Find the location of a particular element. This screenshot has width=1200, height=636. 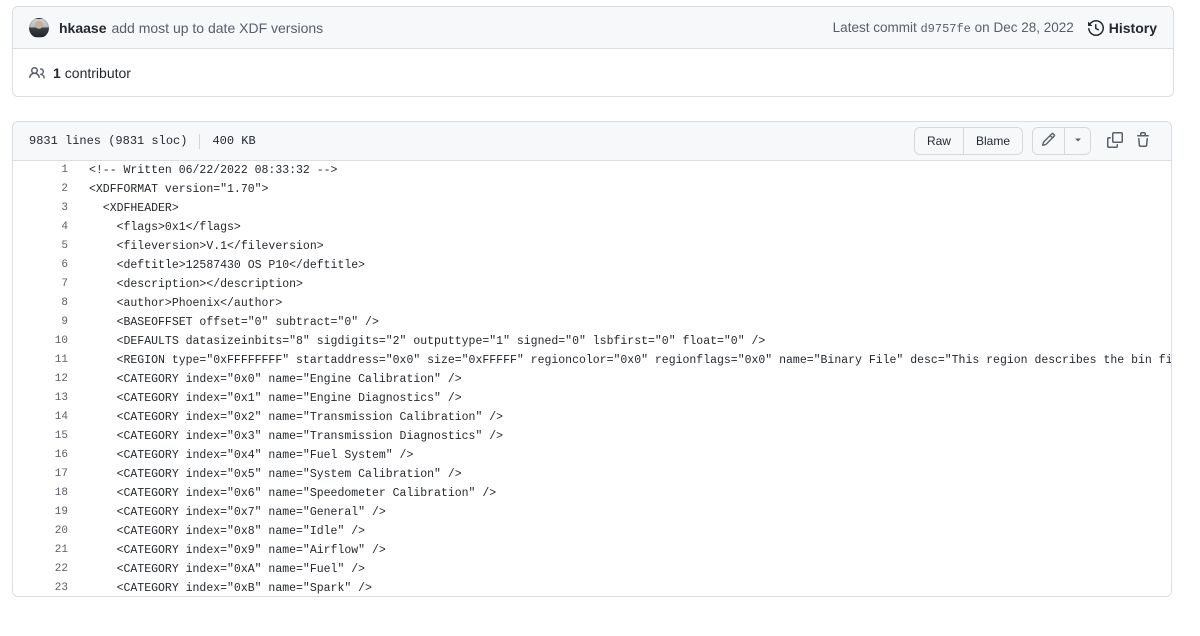

chevron-down-icon is located at coordinates (1078, 141).